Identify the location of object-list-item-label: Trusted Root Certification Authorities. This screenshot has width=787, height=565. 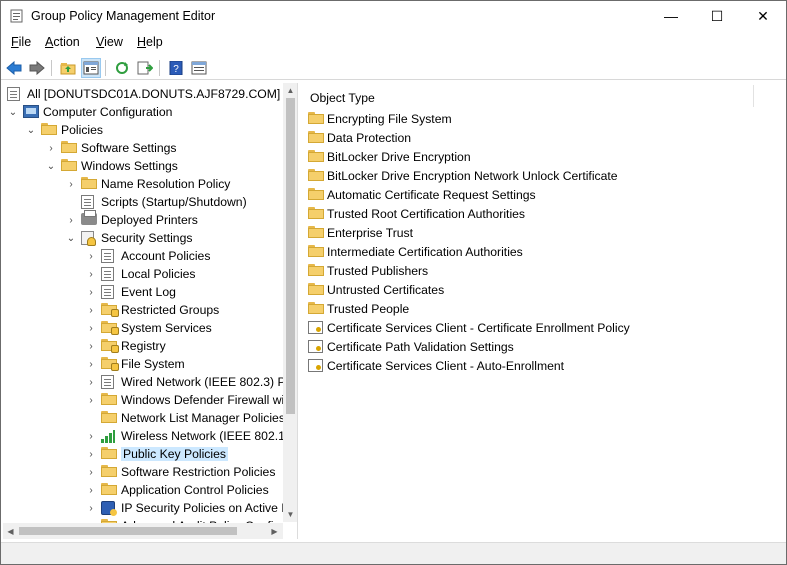
(426, 214).